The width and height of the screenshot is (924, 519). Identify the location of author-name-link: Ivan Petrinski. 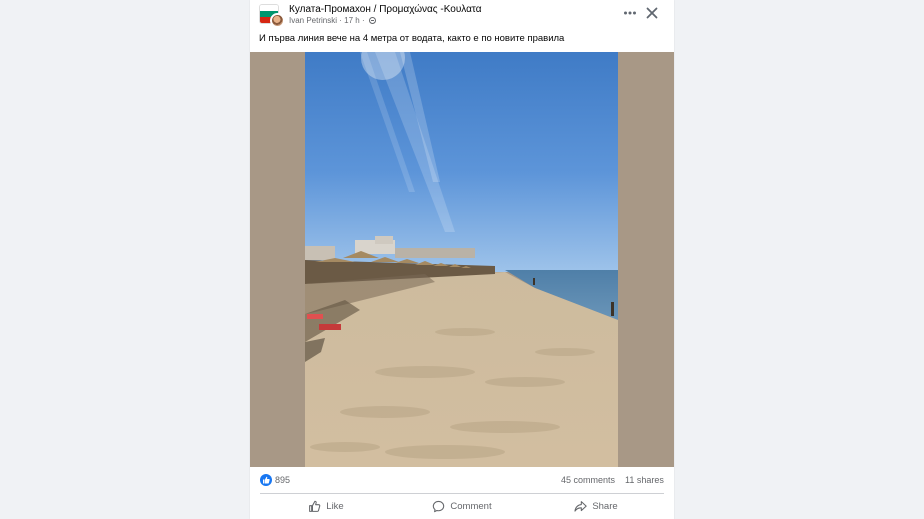
(313, 20).